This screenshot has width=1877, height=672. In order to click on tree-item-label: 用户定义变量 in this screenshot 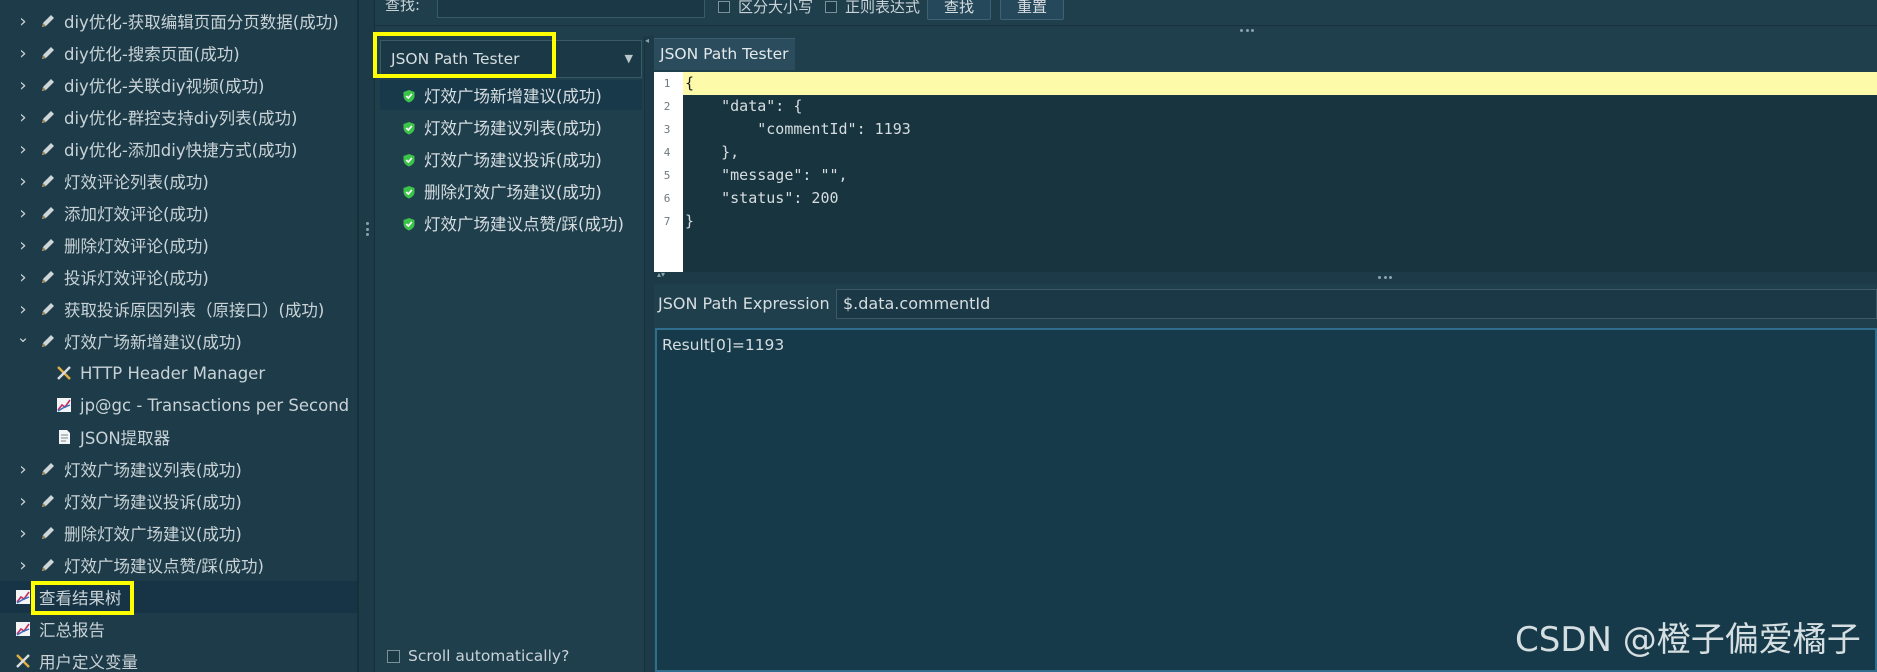, I will do `click(88, 662)`.